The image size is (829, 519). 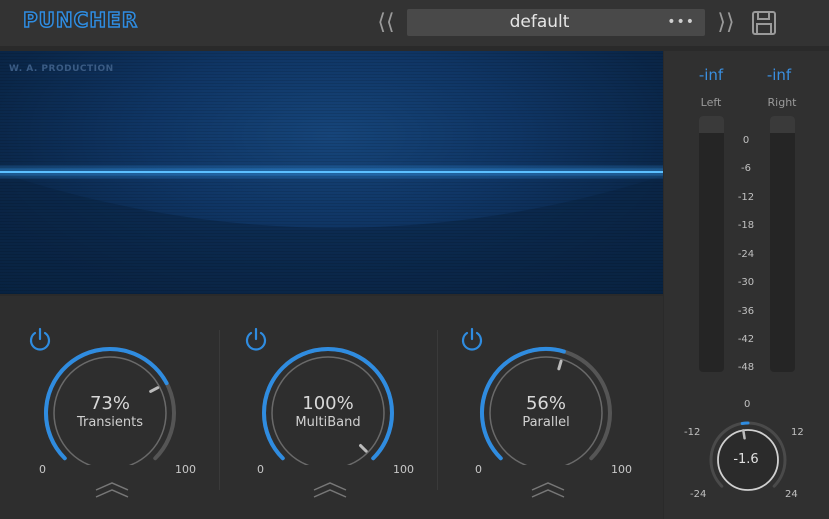 I want to click on left-peak-readout: -inf, so click(x=711, y=75).